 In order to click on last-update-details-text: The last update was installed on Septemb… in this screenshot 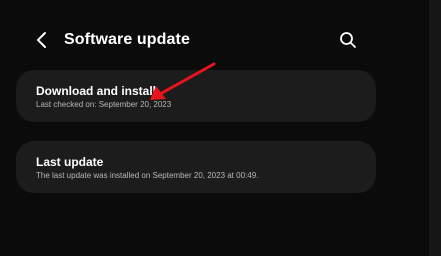, I will do `click(147, 175)`.